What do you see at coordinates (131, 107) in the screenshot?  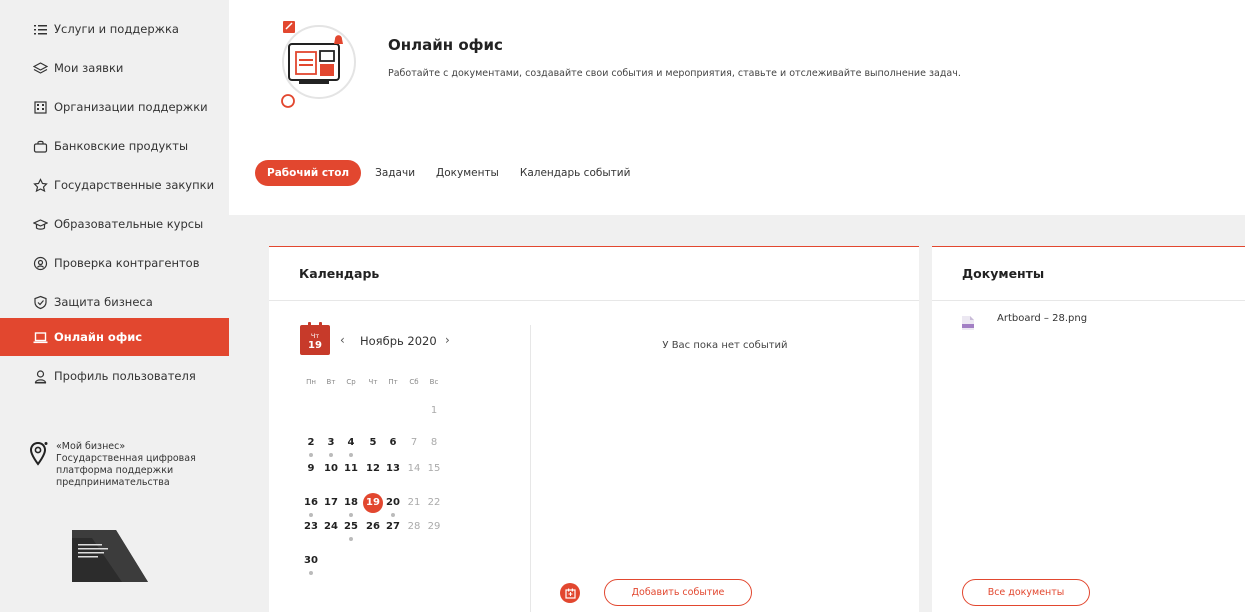 I see `sidebar-item-label: Организации поддержки` at bounding box center [131, 107].